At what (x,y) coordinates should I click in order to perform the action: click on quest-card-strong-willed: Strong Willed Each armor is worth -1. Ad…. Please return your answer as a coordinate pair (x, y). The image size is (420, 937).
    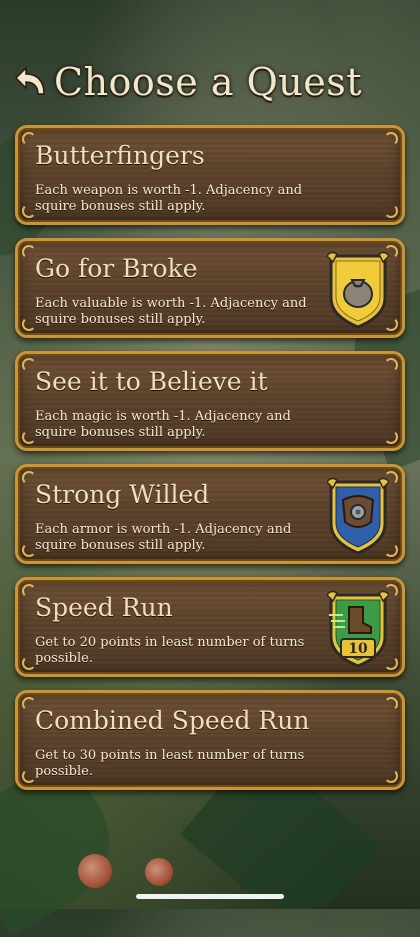
    Looking at the image, I should click on (210, 514).